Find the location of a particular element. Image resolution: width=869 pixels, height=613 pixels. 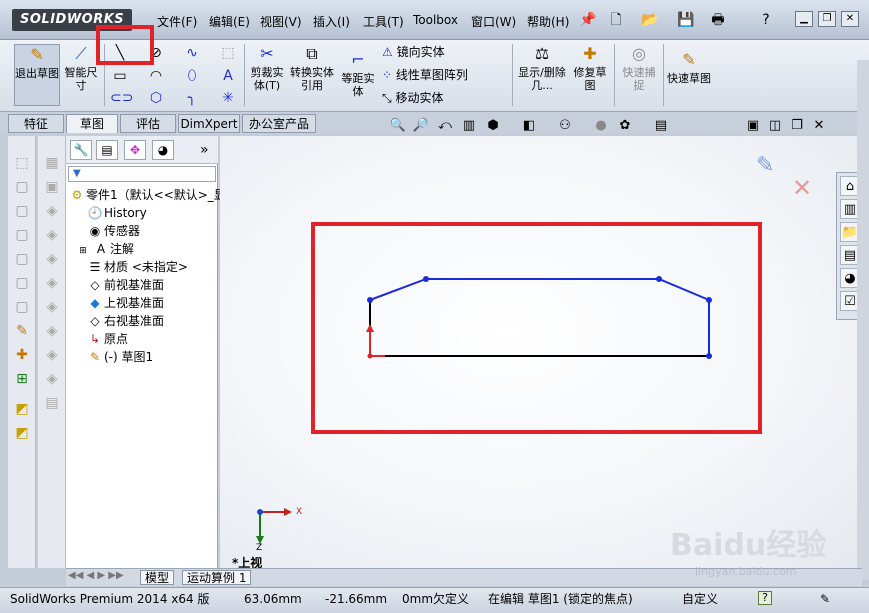

chamfer-icon: ◈ is located at coordinates (52, 331).